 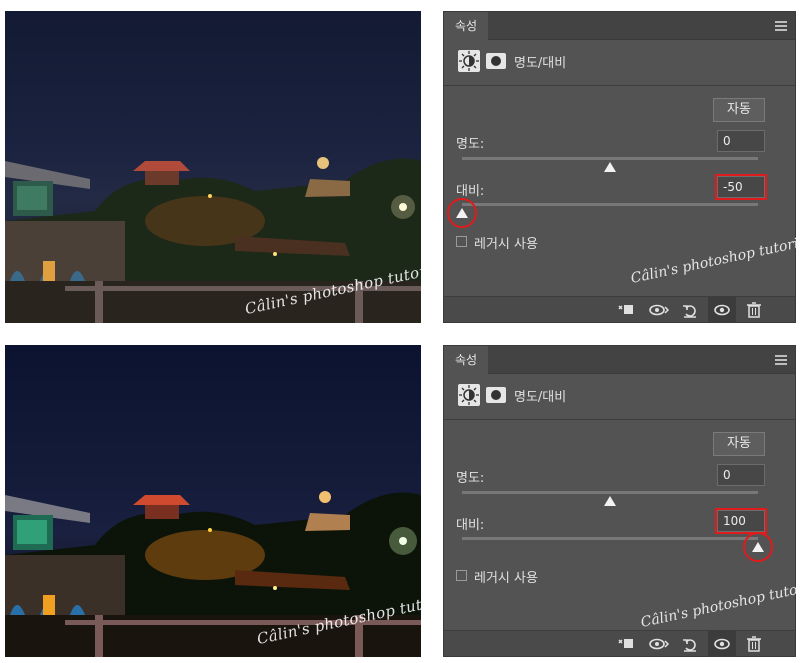 What do you see at coordinates (741, 187) in the screenshot?
I see `contrast-input: -50` at bounding box center [741, 187].